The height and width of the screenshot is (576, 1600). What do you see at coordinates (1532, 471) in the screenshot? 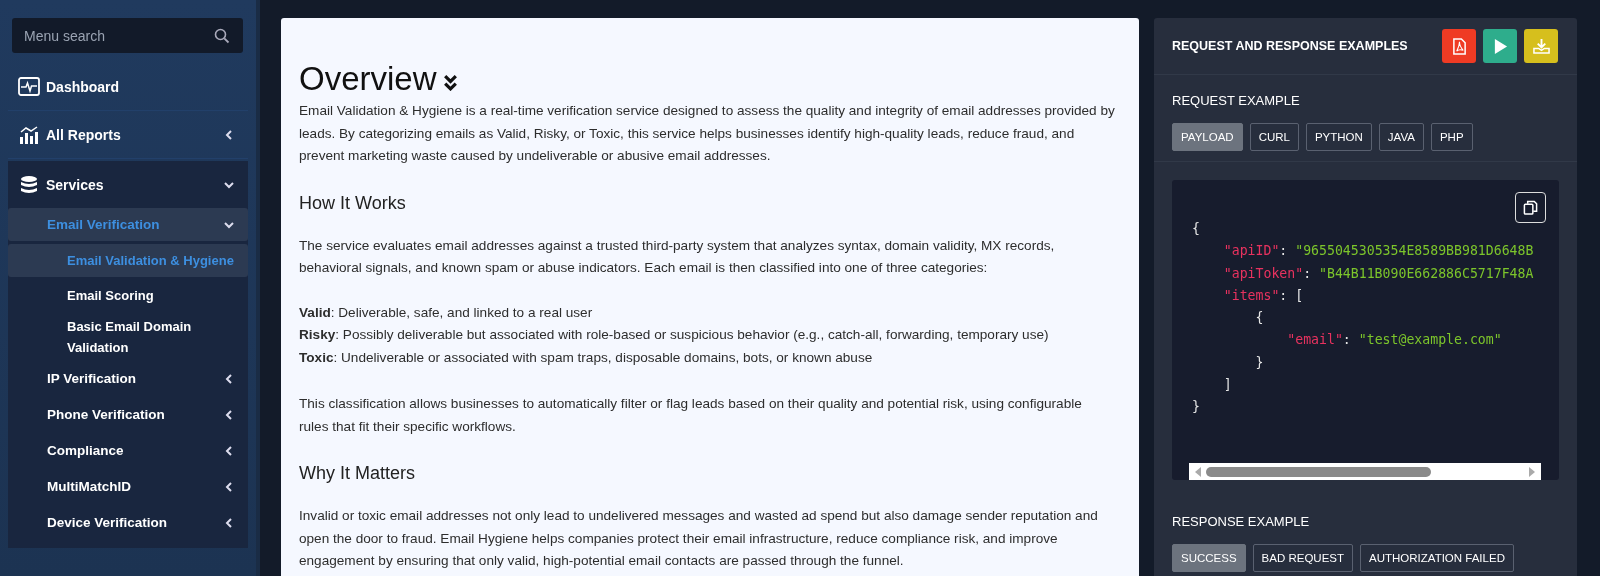
I see `scroll-right-icon` at bounding box center [1532, 471].